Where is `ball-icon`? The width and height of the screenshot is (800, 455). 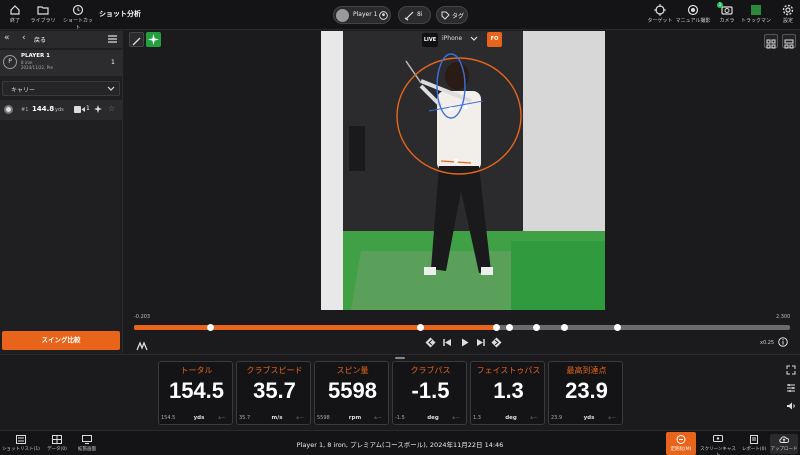
ball-icon is located at coordinates (8, 109).